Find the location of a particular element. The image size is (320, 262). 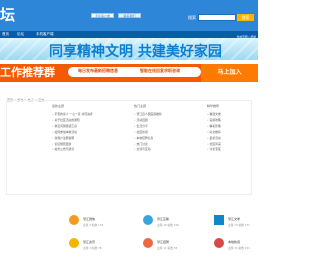

top-header: 坛 手机客户端 联系我们 搜索 搜索 is located at coordinates (129, 15).